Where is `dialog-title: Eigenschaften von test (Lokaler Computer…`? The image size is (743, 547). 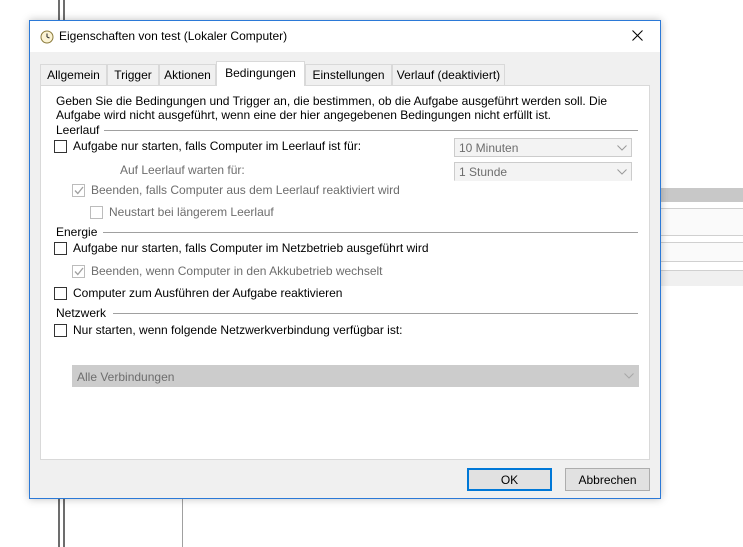
dialog-title: Eigenschaften von test (Lokaler Computer… is located at coordinates (173, 36).